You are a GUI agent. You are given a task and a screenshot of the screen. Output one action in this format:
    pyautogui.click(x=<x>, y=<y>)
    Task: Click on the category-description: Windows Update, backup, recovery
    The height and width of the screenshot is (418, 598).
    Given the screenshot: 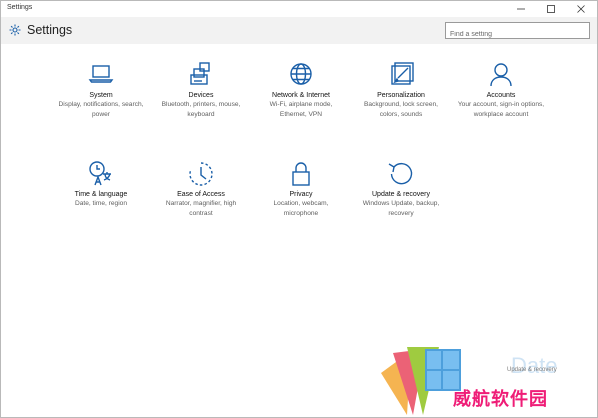 What is the action you would take?
    pyautogui.click(x=401, y=208)
    